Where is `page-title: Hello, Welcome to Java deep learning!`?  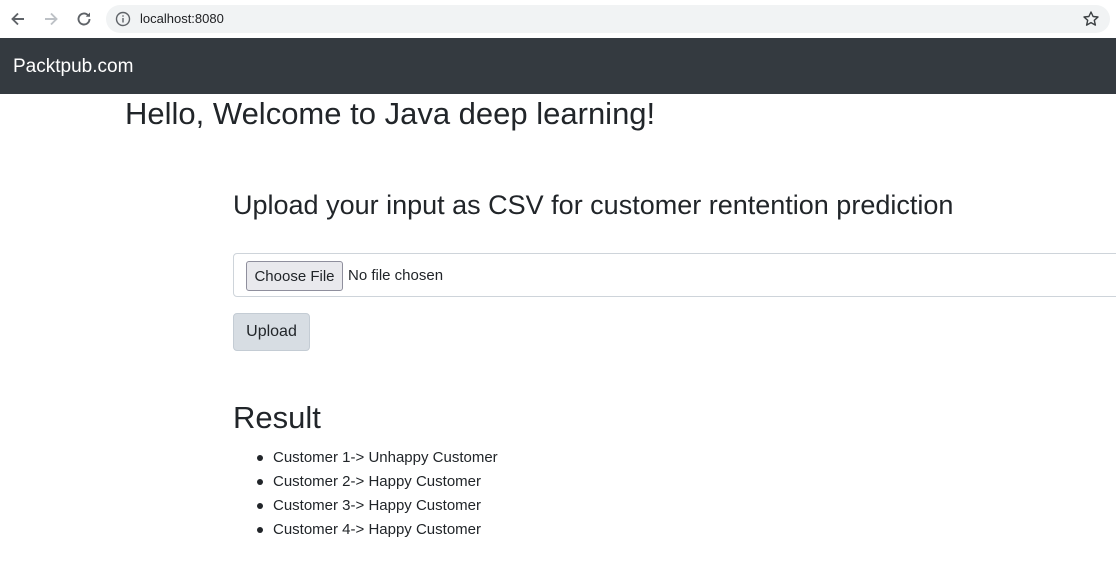
page-title: Hello, Welcome to Java deep learning! is located at coordinates (390, 113).